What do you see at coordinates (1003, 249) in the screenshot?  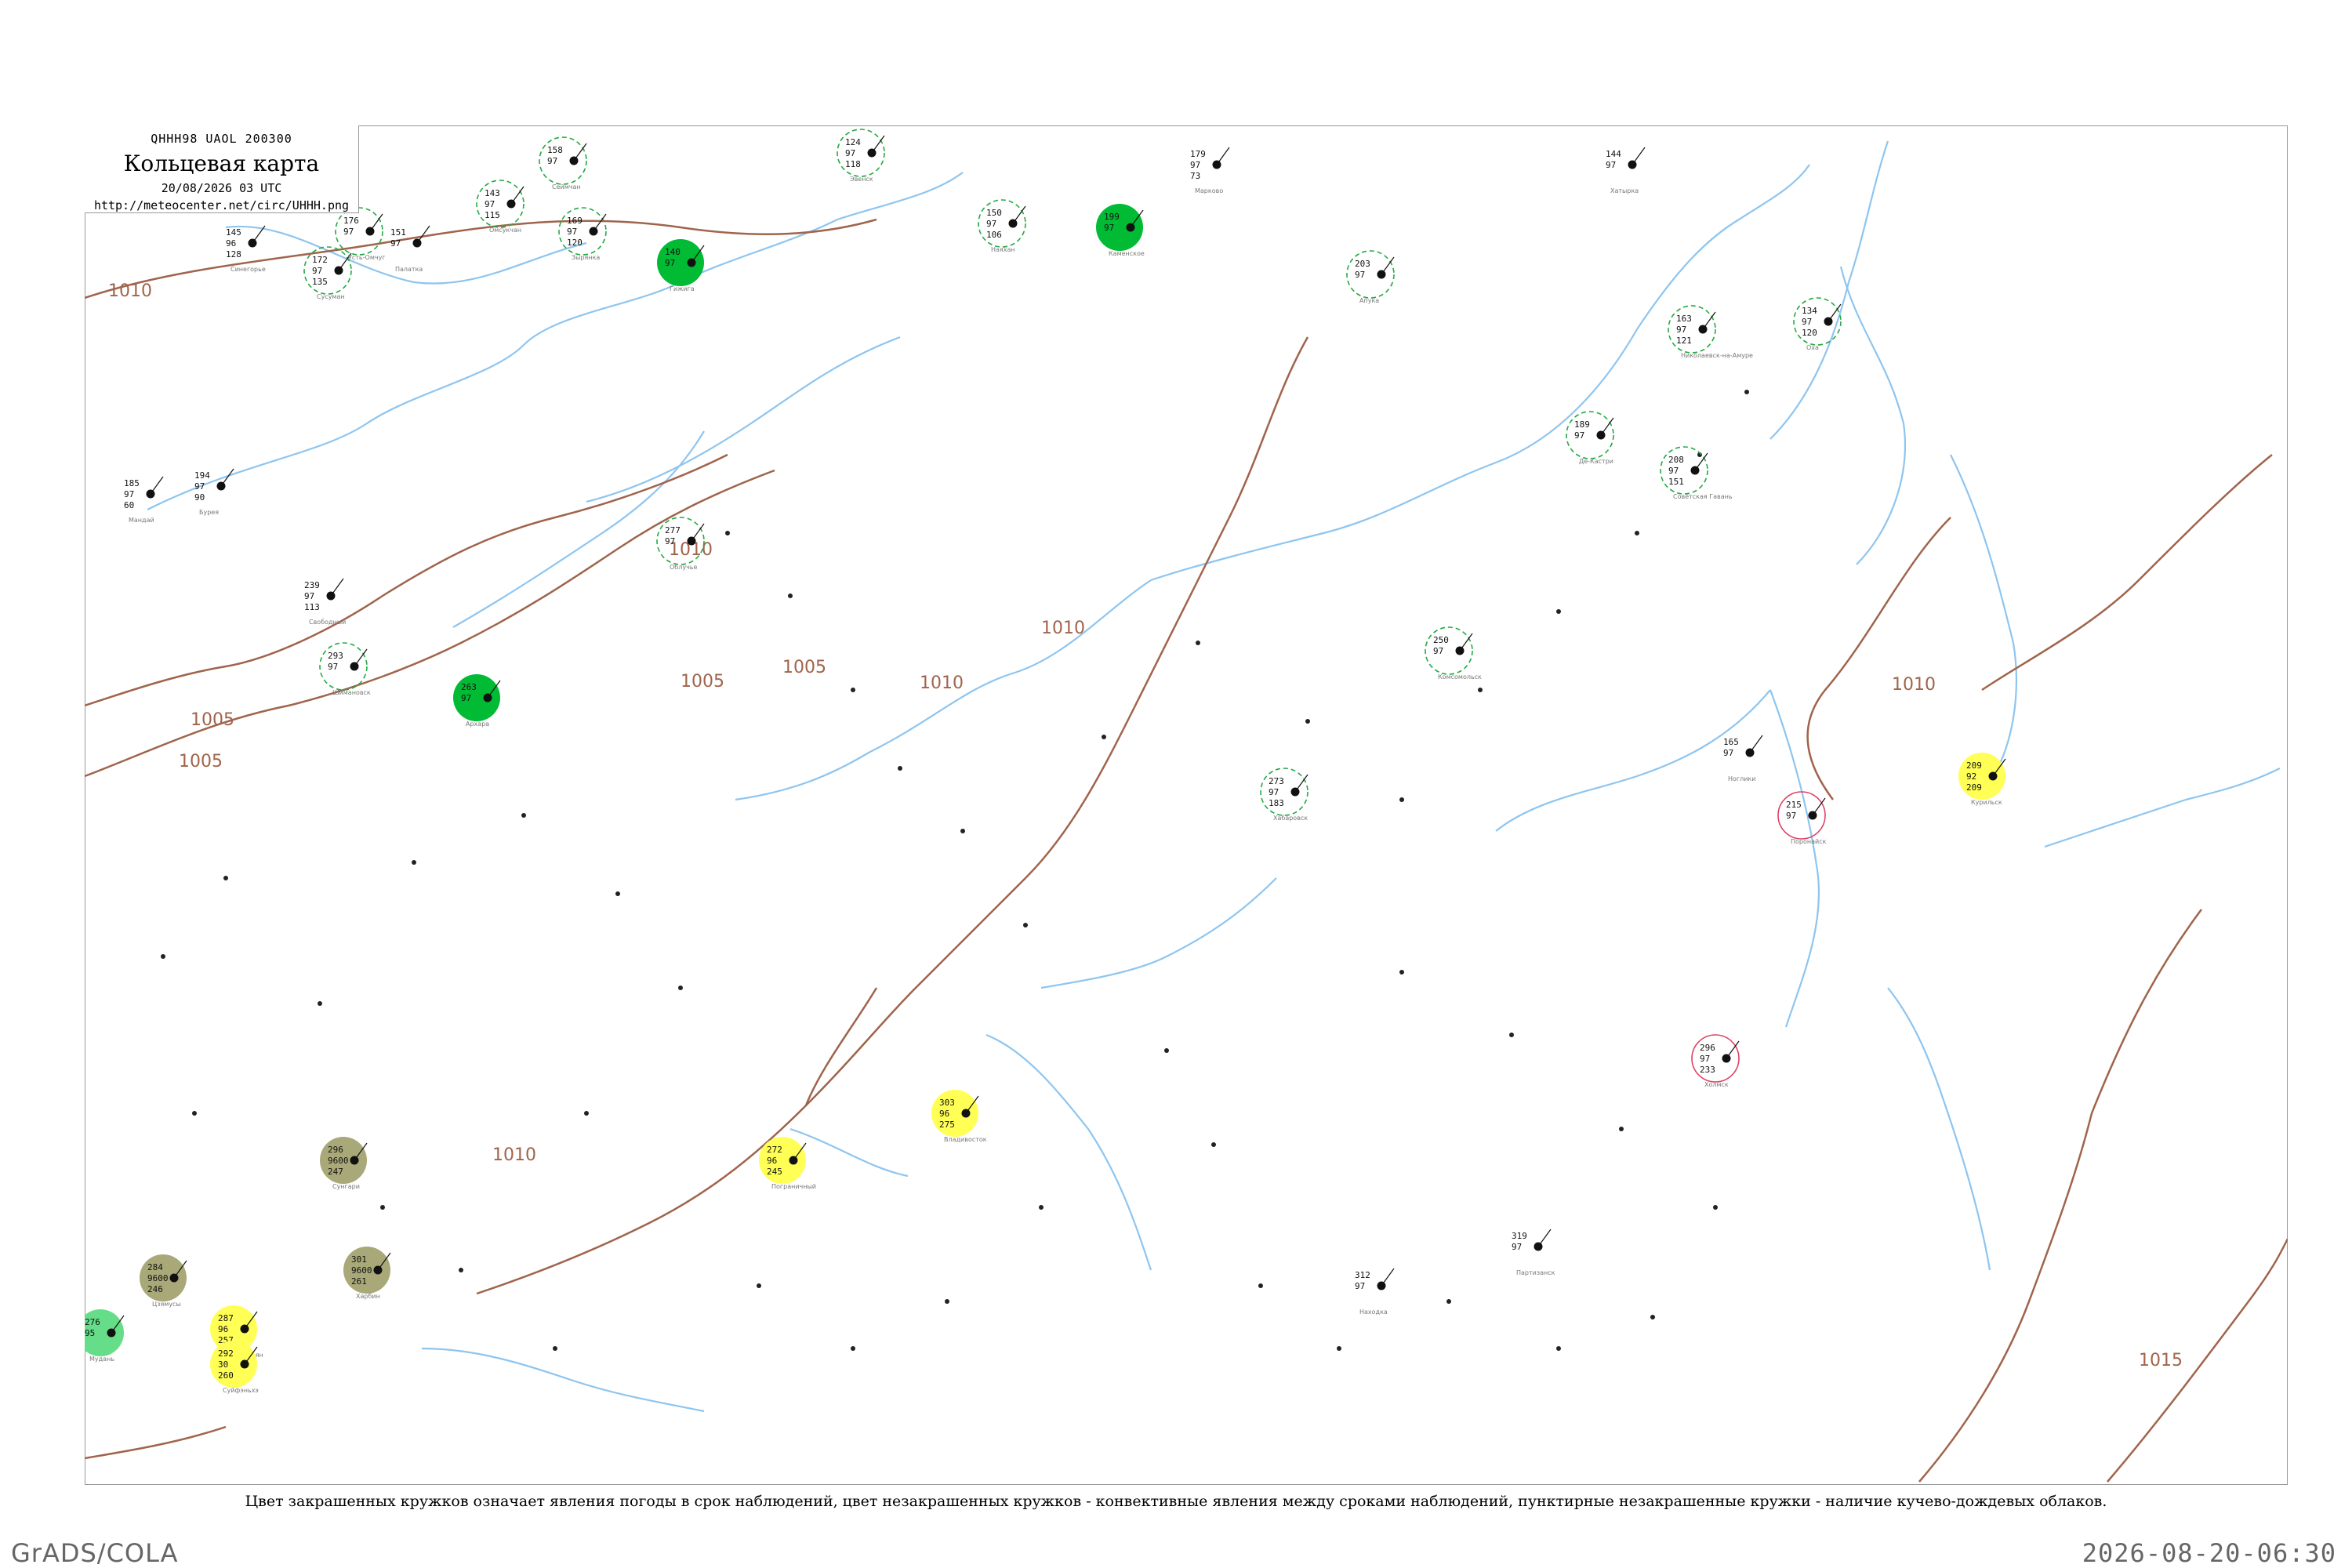 I see `station-name: Наяхан` at bounding box center [1003, 249].